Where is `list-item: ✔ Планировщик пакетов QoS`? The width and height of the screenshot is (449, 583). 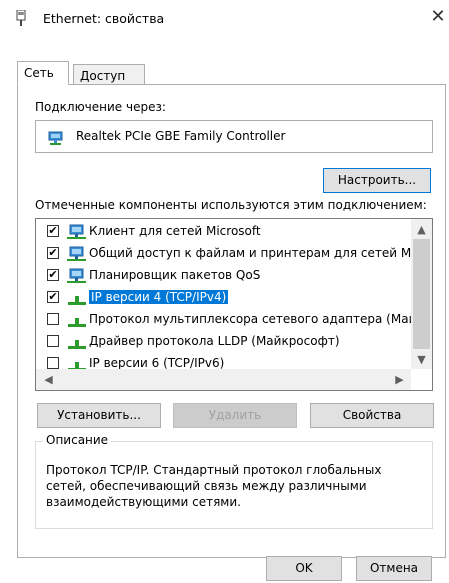
list-item: ✔ Планировщик пакетов QoS is located at coordinates (223, 276).